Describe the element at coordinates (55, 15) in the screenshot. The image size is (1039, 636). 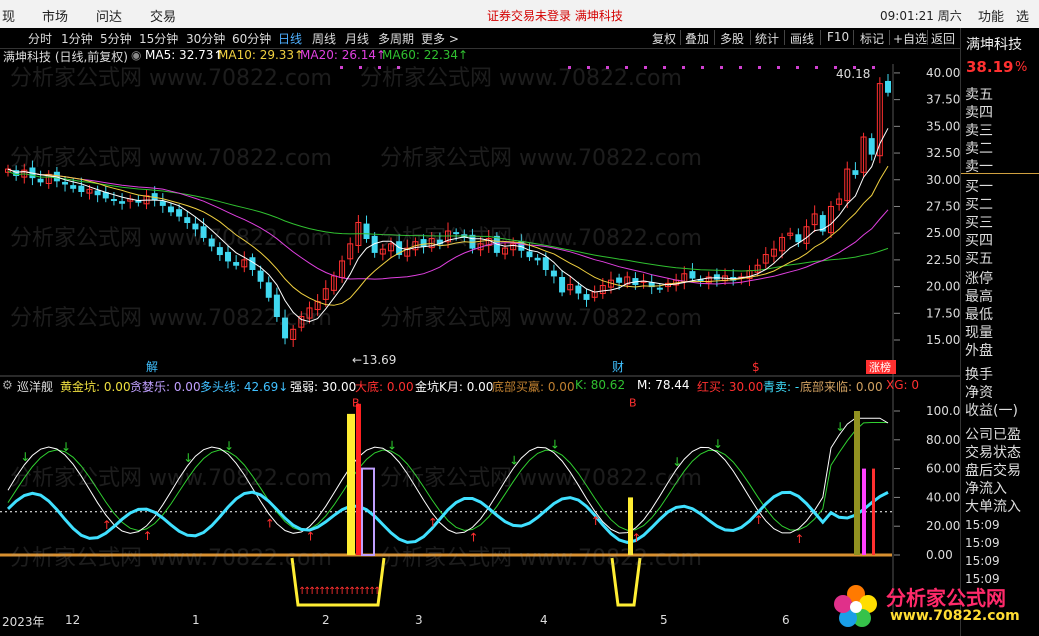
I see `menu-item-market: 市场` at that location.